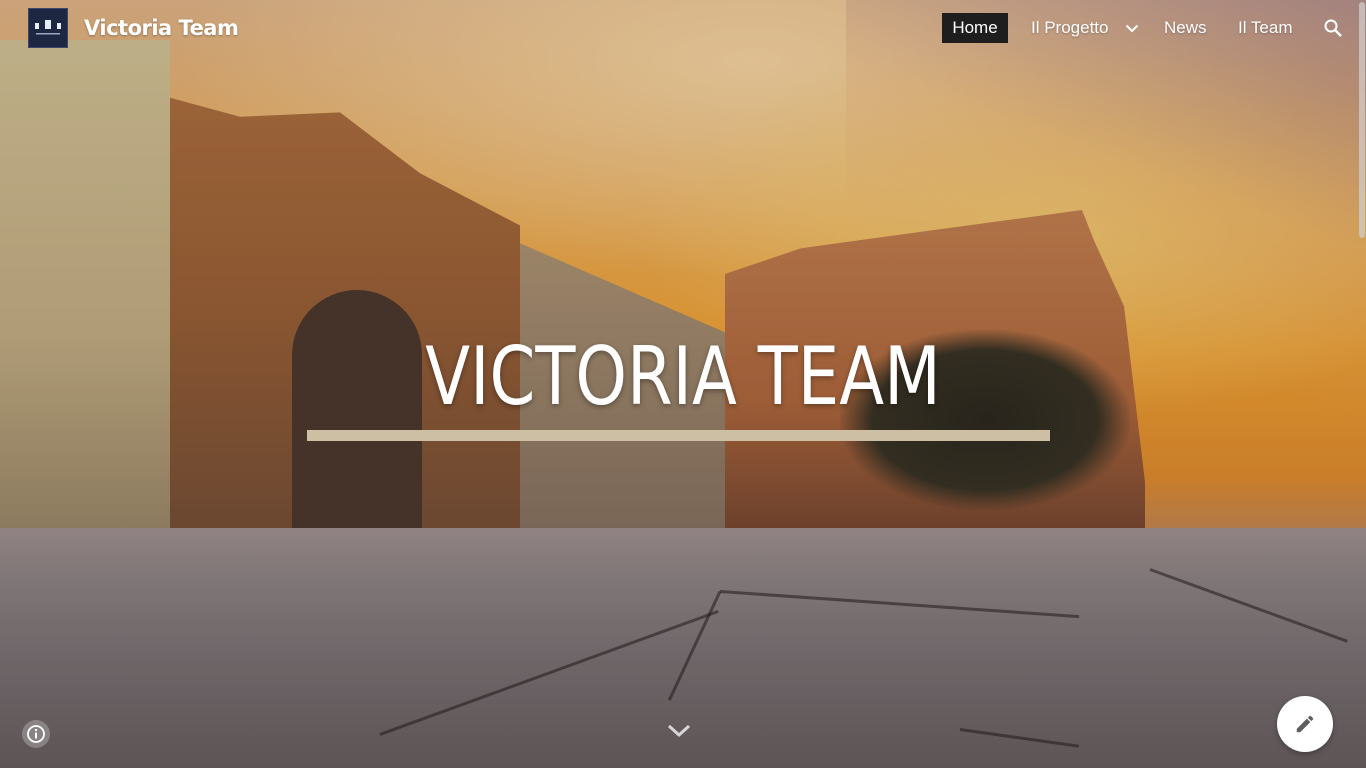  Describe the element at coordinates (1362, 120) in the screenshot. I see `scrollbar-thumb` at that location.